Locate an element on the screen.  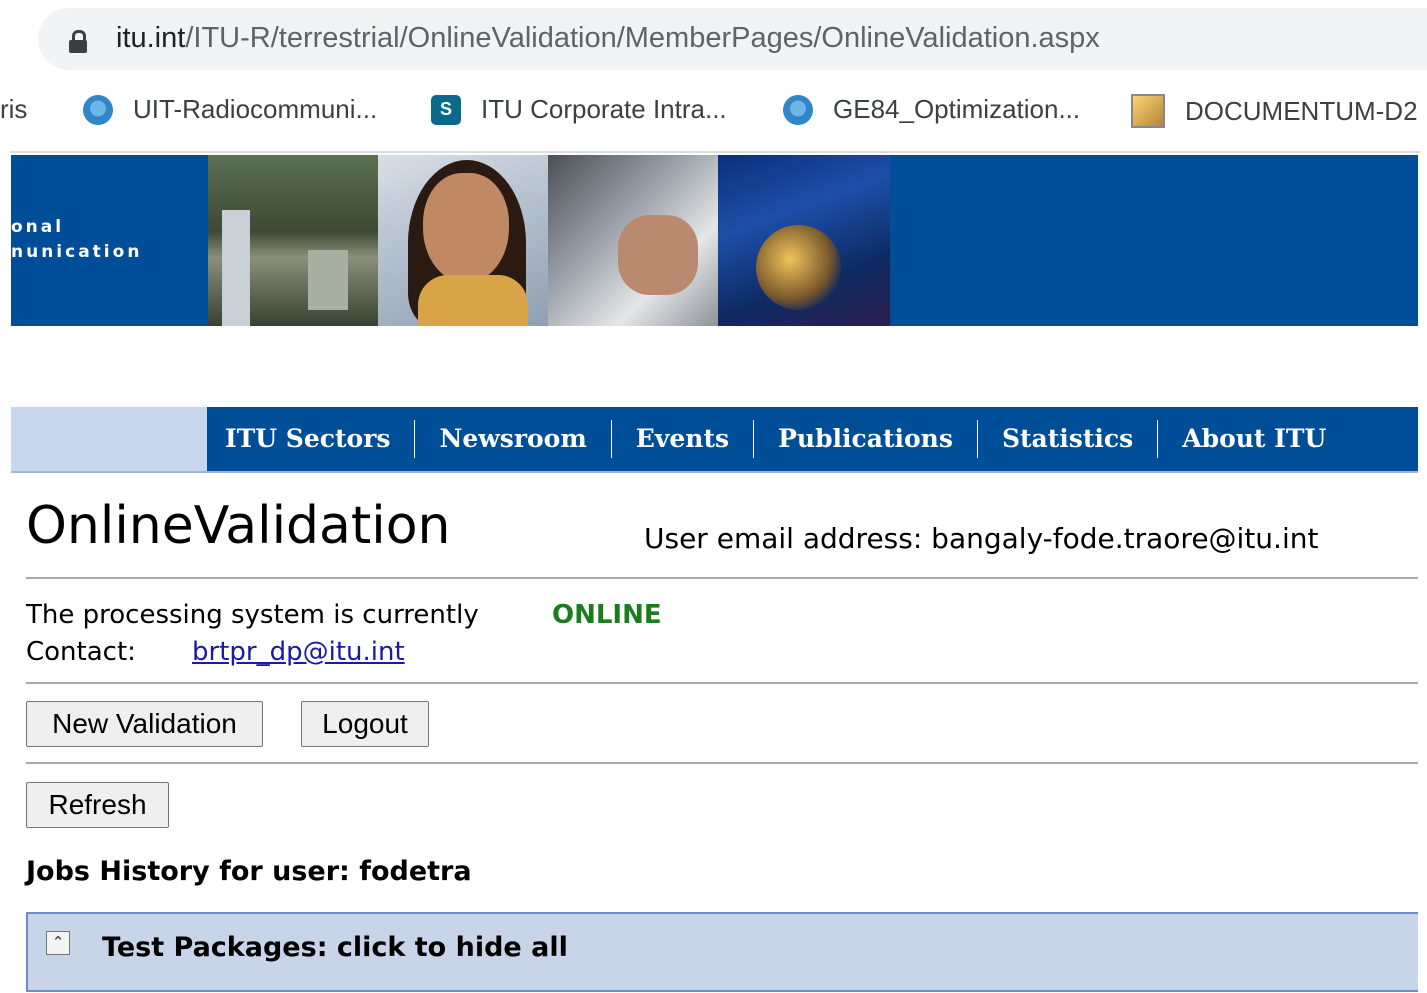
new-validation-button: New Validation is located at coordinates (144, 724).